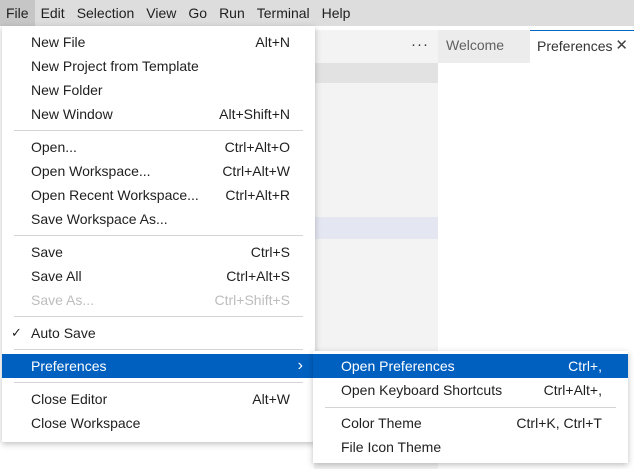 The image size is (634, 469). What do you see at coordinates (56, 276) in the screenshot?
I see `menu-item-label: Save All` at bounding box center [56, 276].